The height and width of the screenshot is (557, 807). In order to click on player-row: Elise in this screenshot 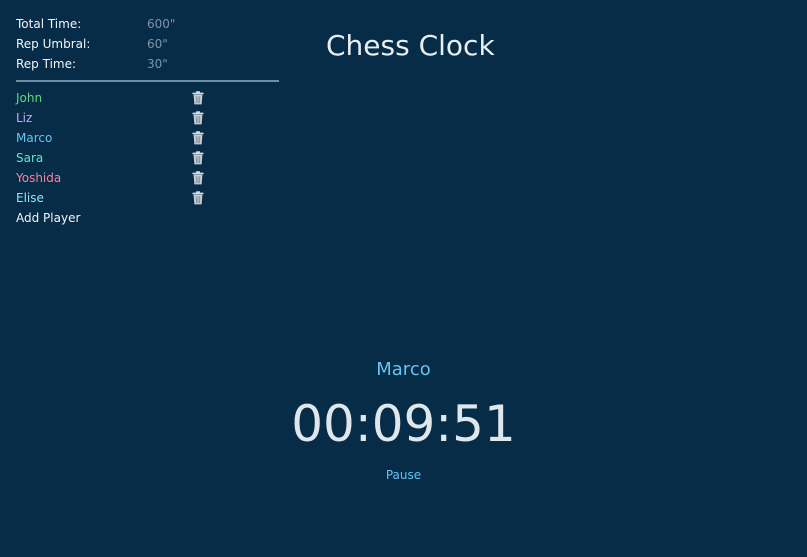, I will do `click(116, 198)`.